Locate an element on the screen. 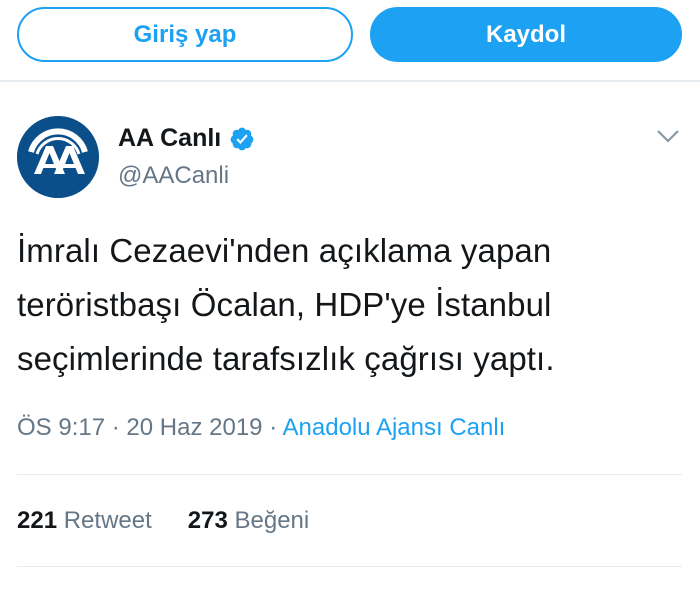  author-name-row: AA Canlı is located at coordinates (186, 138).